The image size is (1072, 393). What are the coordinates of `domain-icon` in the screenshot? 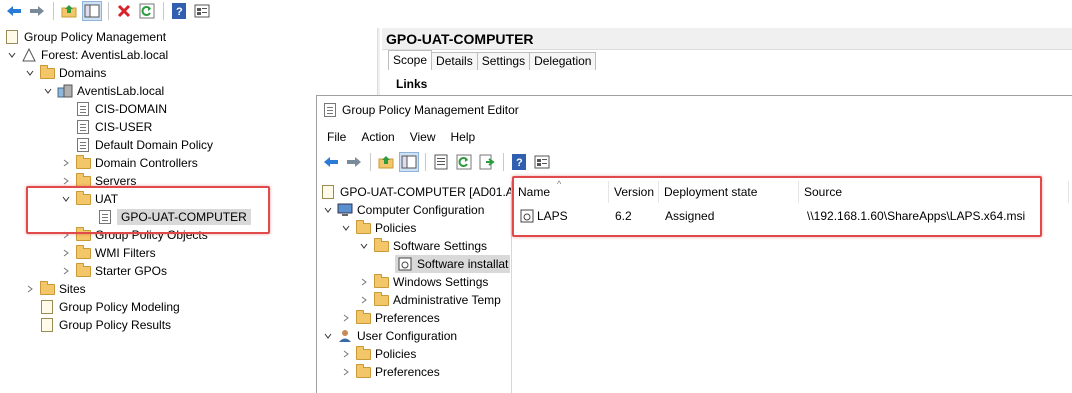 It's located at (65, 91).